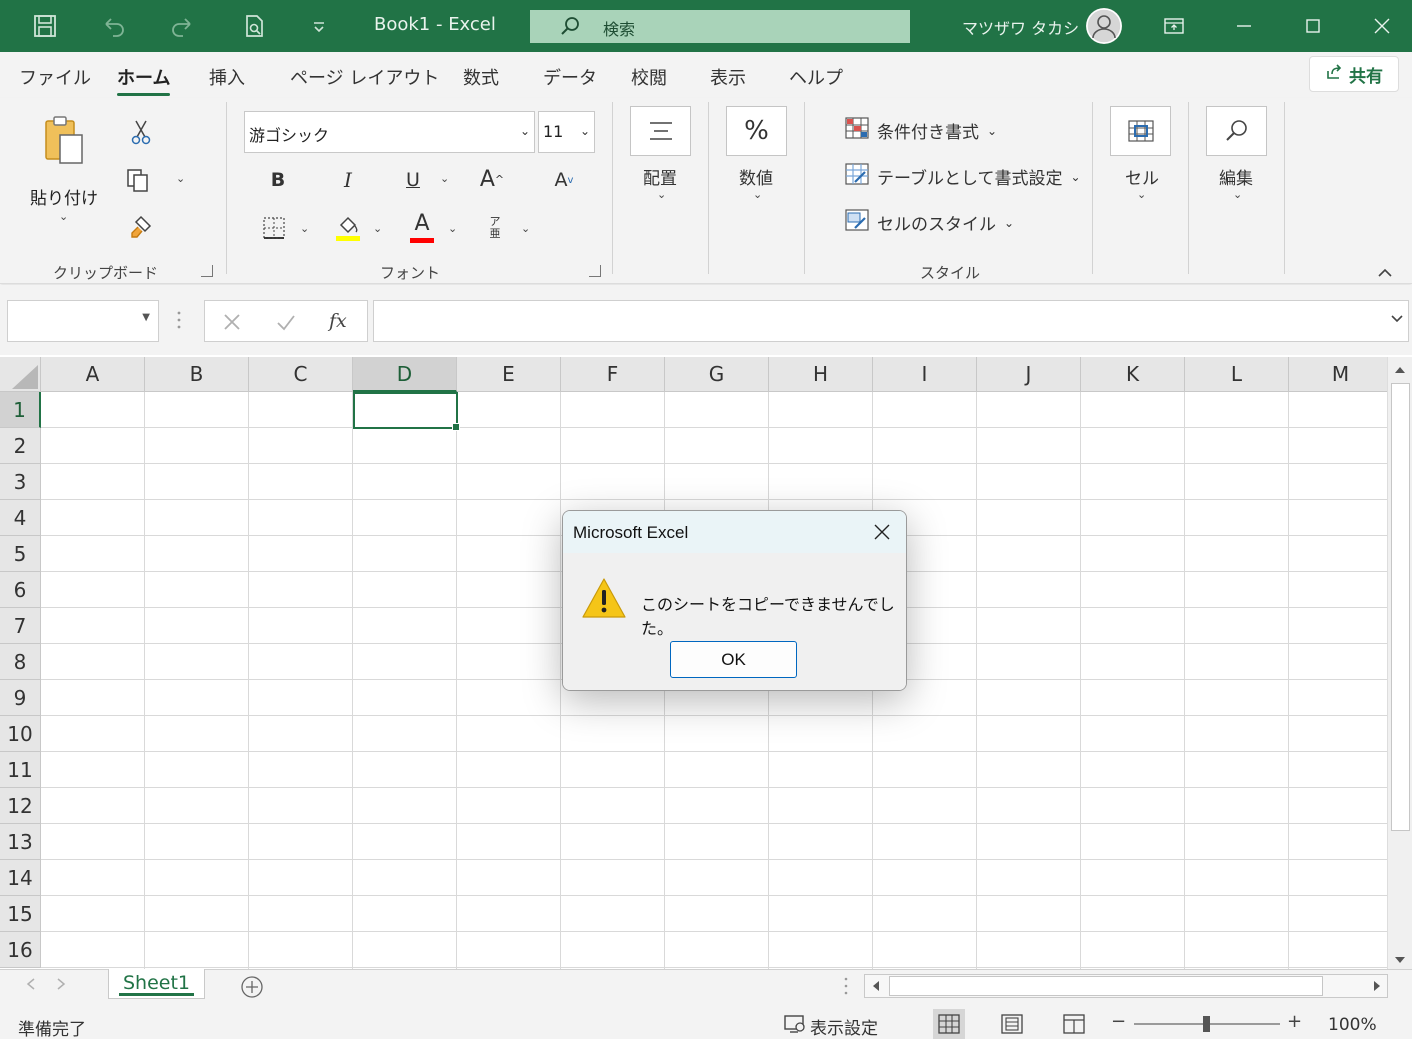 This screenshot has height=1039, width=1412. I want to click on tab-formulas: 数式, so click(481, 77).